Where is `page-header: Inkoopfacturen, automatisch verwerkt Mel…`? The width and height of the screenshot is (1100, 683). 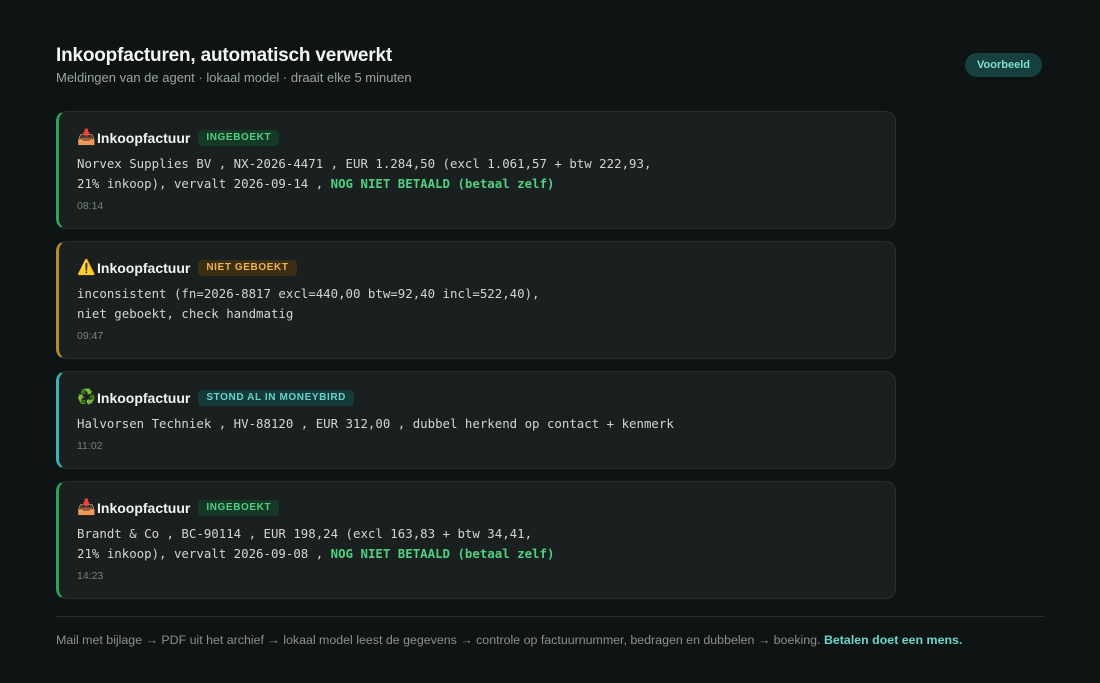
page-header: Inkoopfacturen, automatisch verwerkt Mel… is located at coordinates (234, 65).